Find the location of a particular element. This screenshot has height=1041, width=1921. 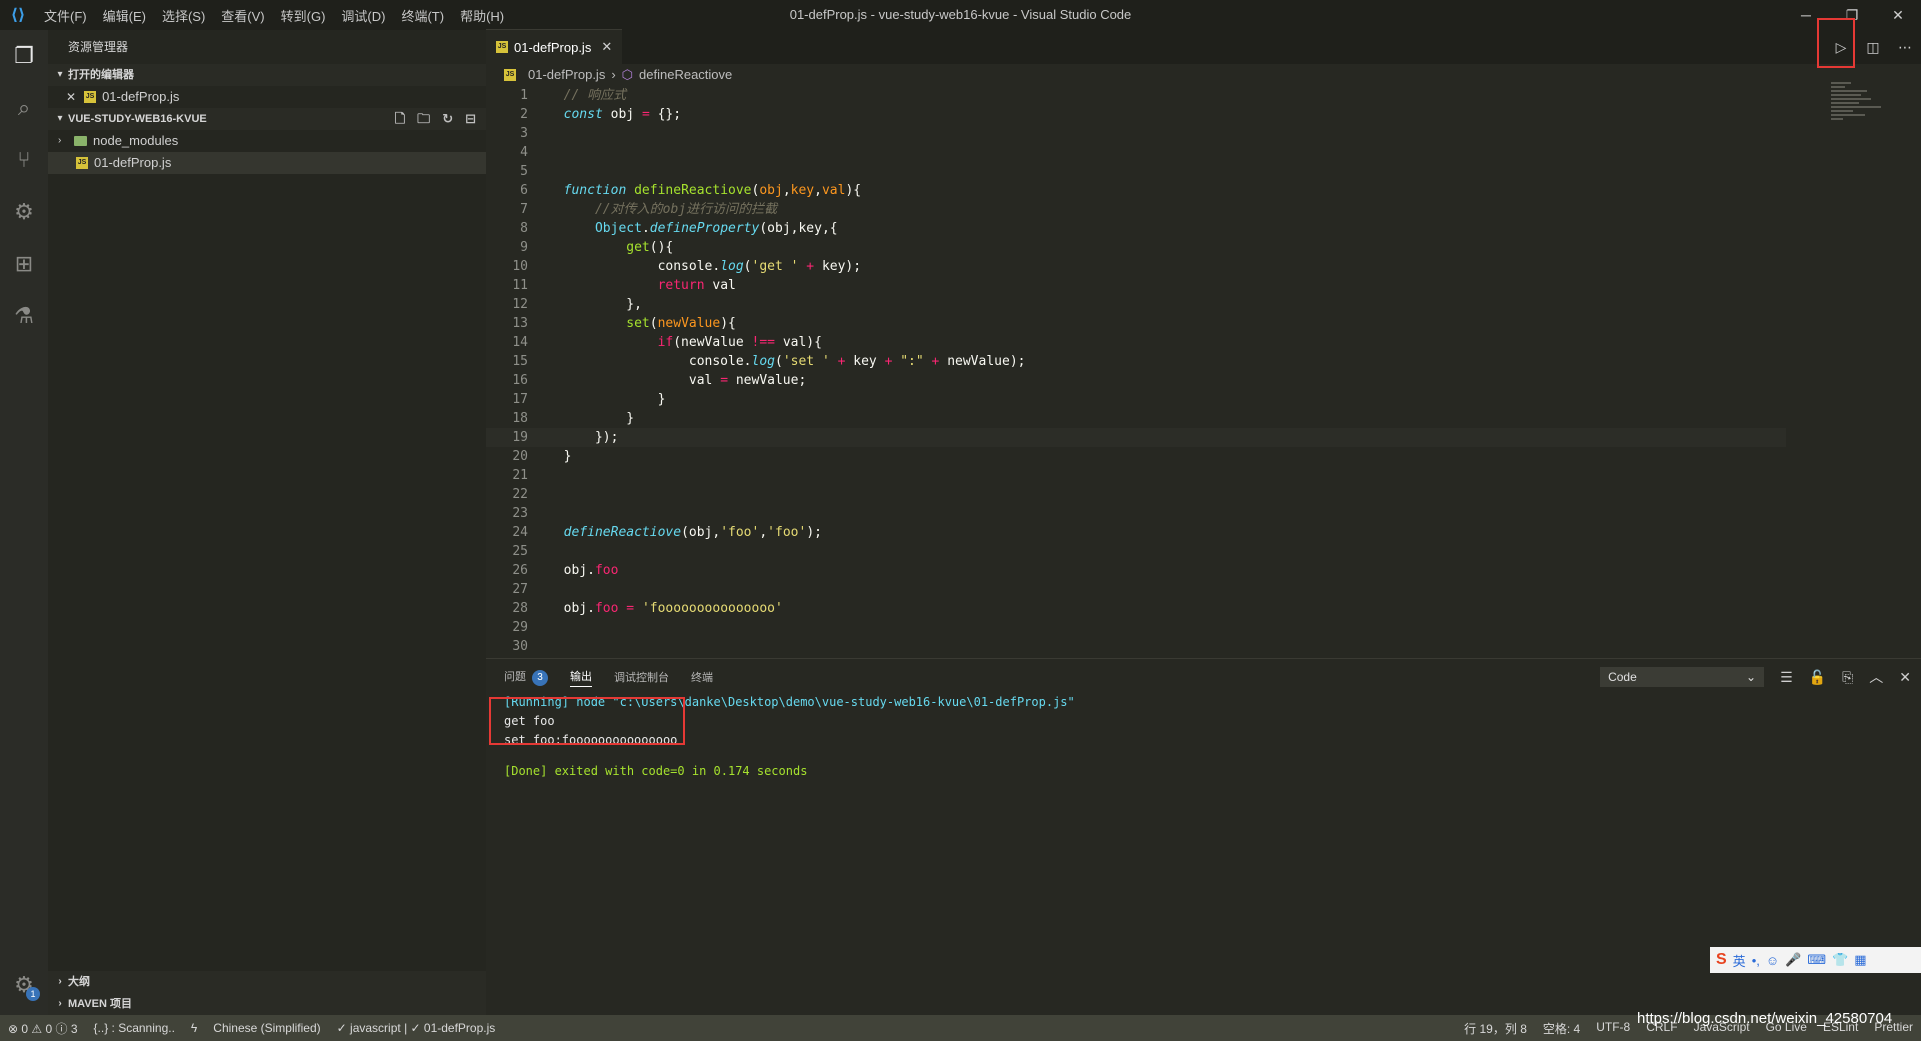

cursor-position: 行 19，列 8 is located at coordinates (1495, 1028).